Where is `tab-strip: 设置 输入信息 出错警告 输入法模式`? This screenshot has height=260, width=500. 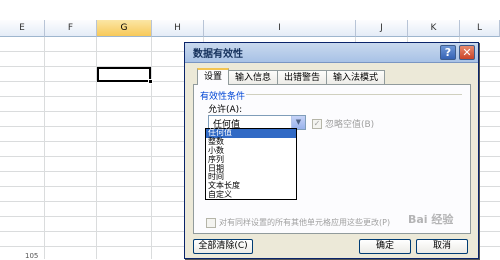
tab-strip: 设置 输入信息 出错警告 输入法模式 is located at coordinates (291, 76).